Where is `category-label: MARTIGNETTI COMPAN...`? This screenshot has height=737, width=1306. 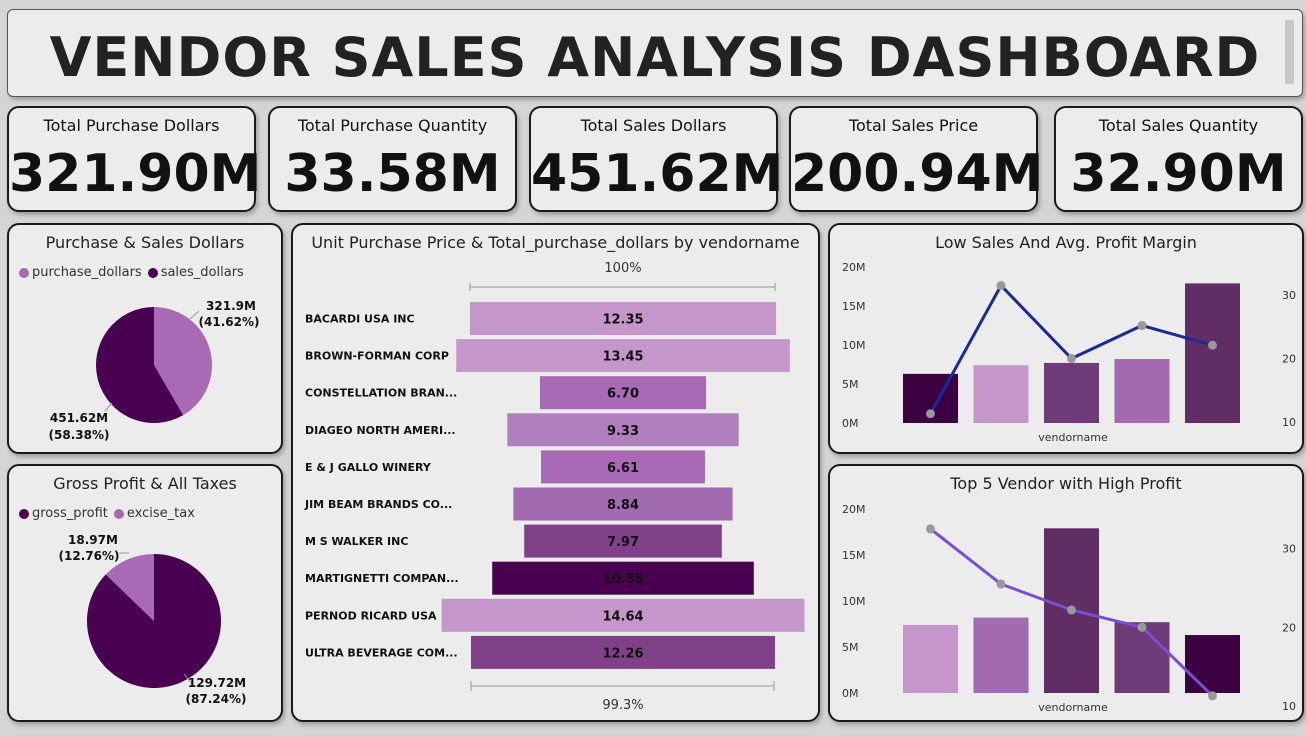 category-label: MARTIGNETTI COMPAN... is located at coordinates (382, 578).